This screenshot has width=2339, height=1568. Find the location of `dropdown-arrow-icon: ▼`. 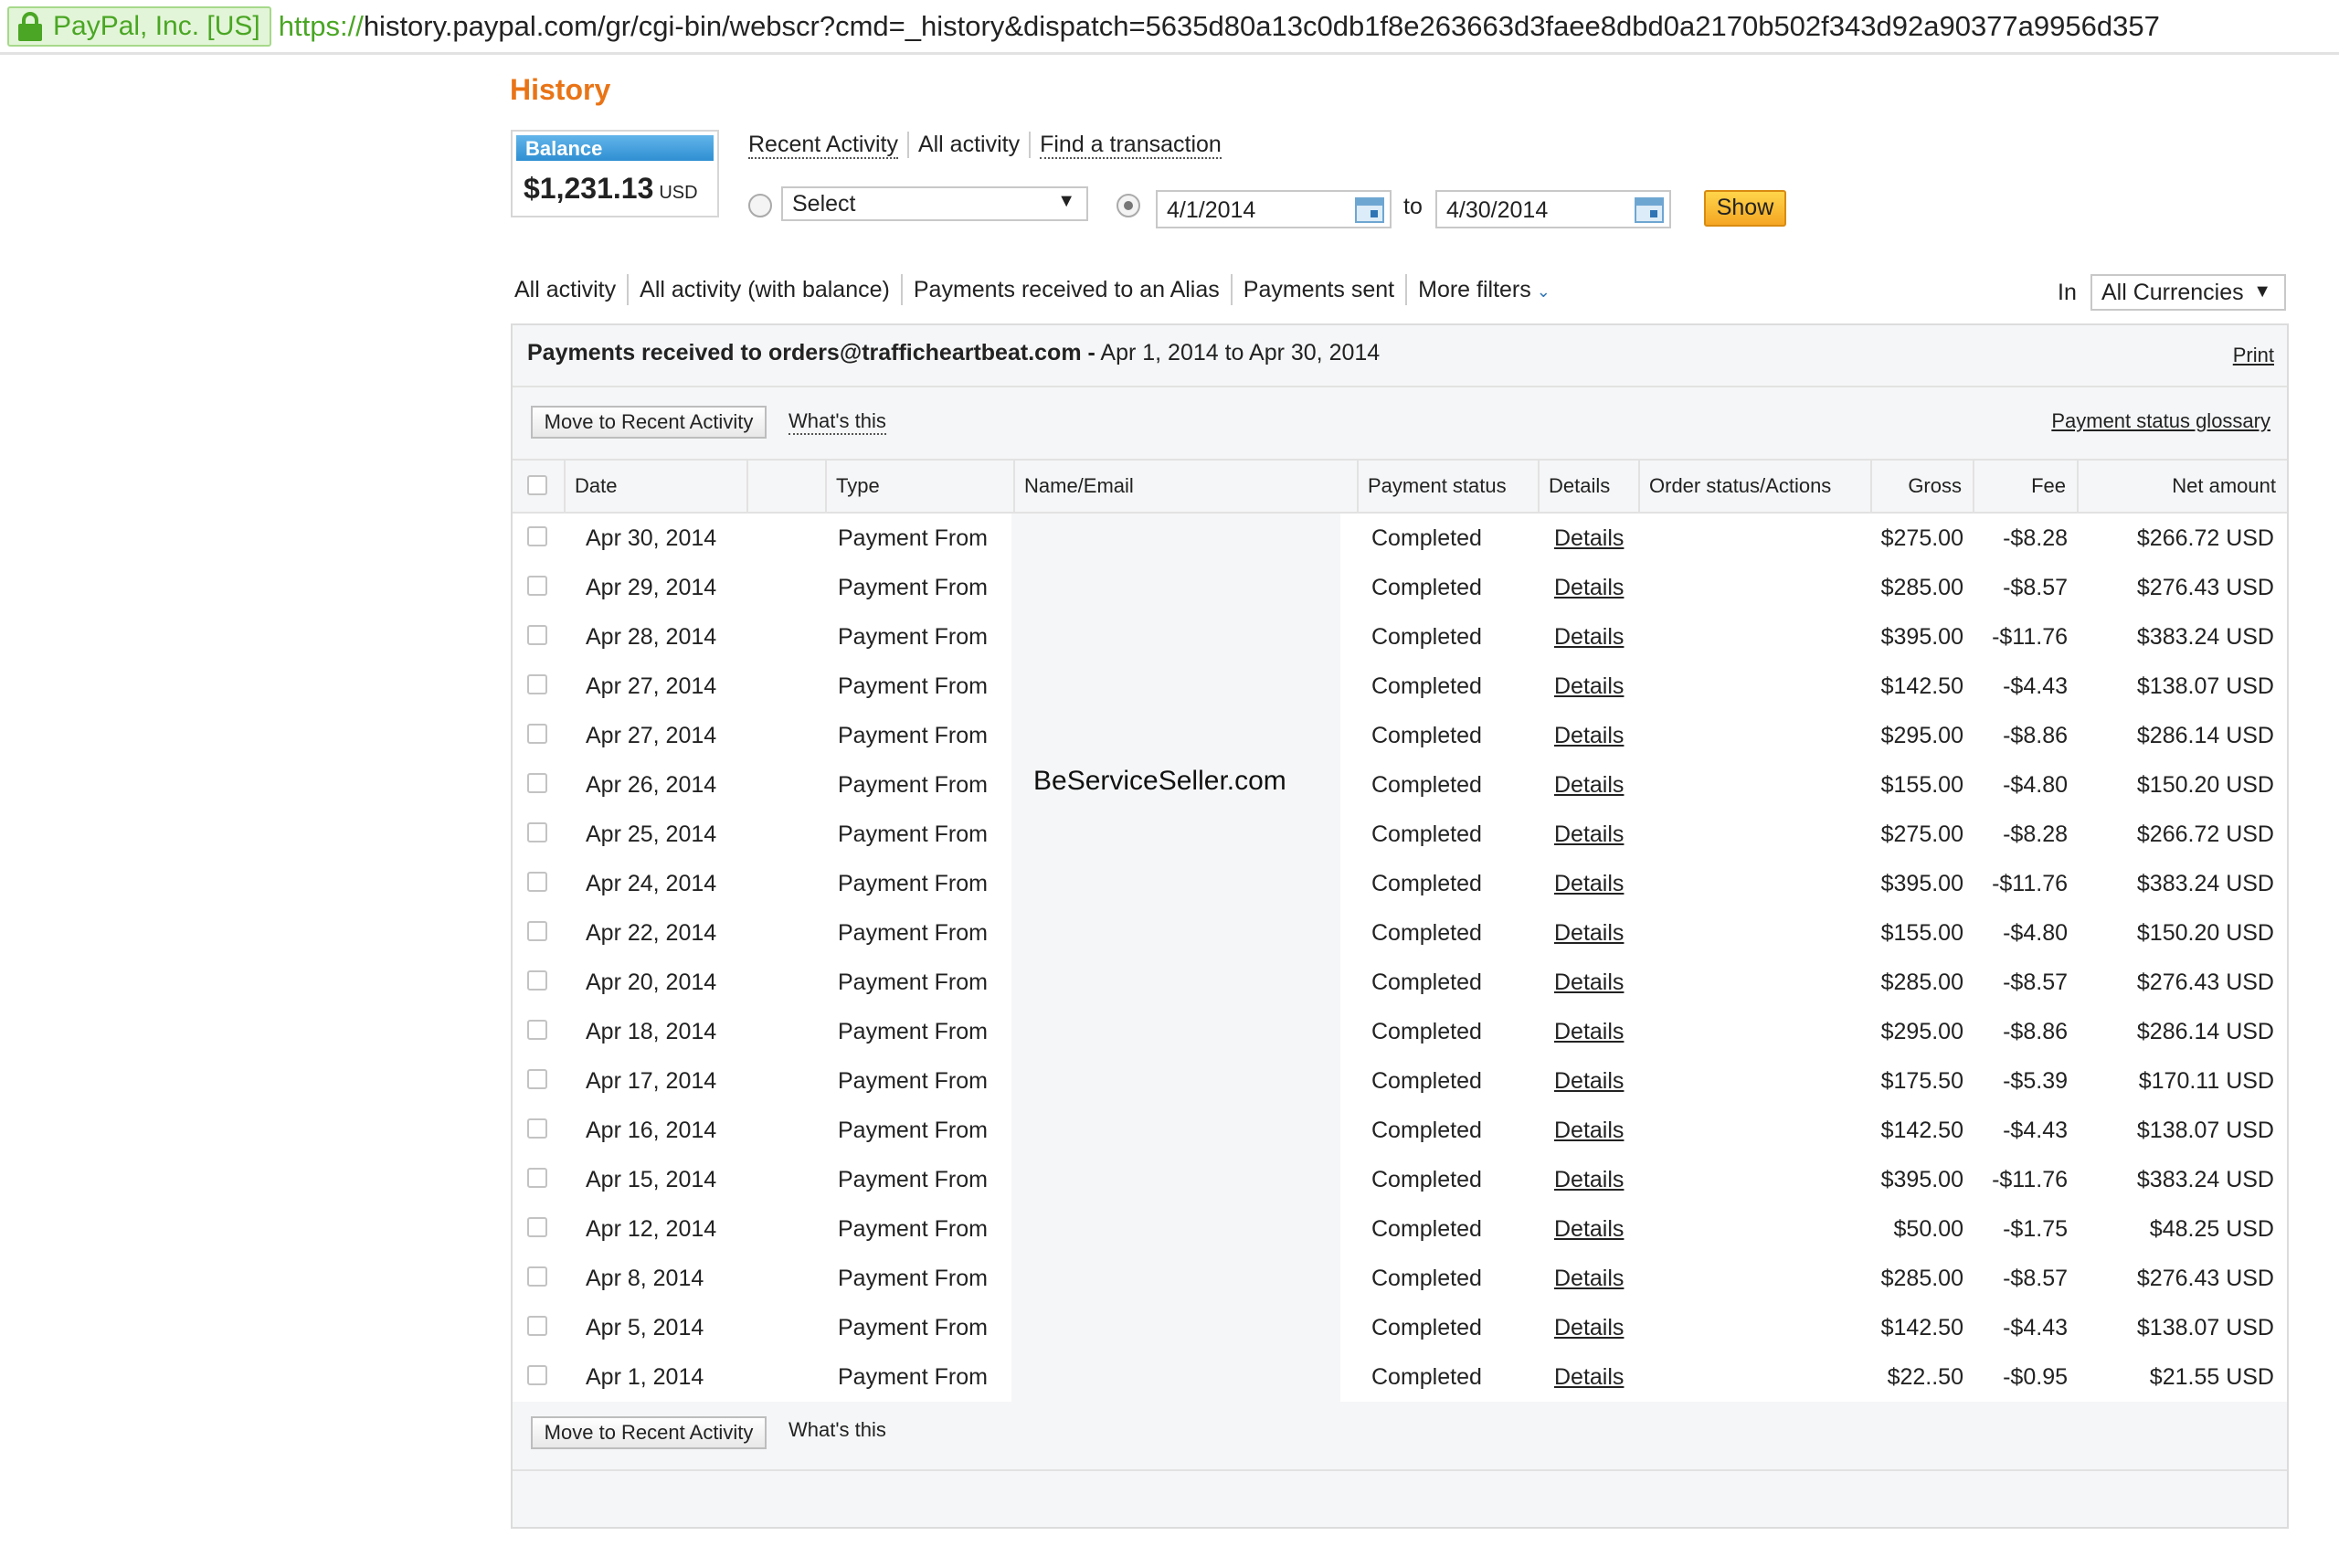

dropdown-arrow-icon: ▼ is located at coordinates (2262, 292).